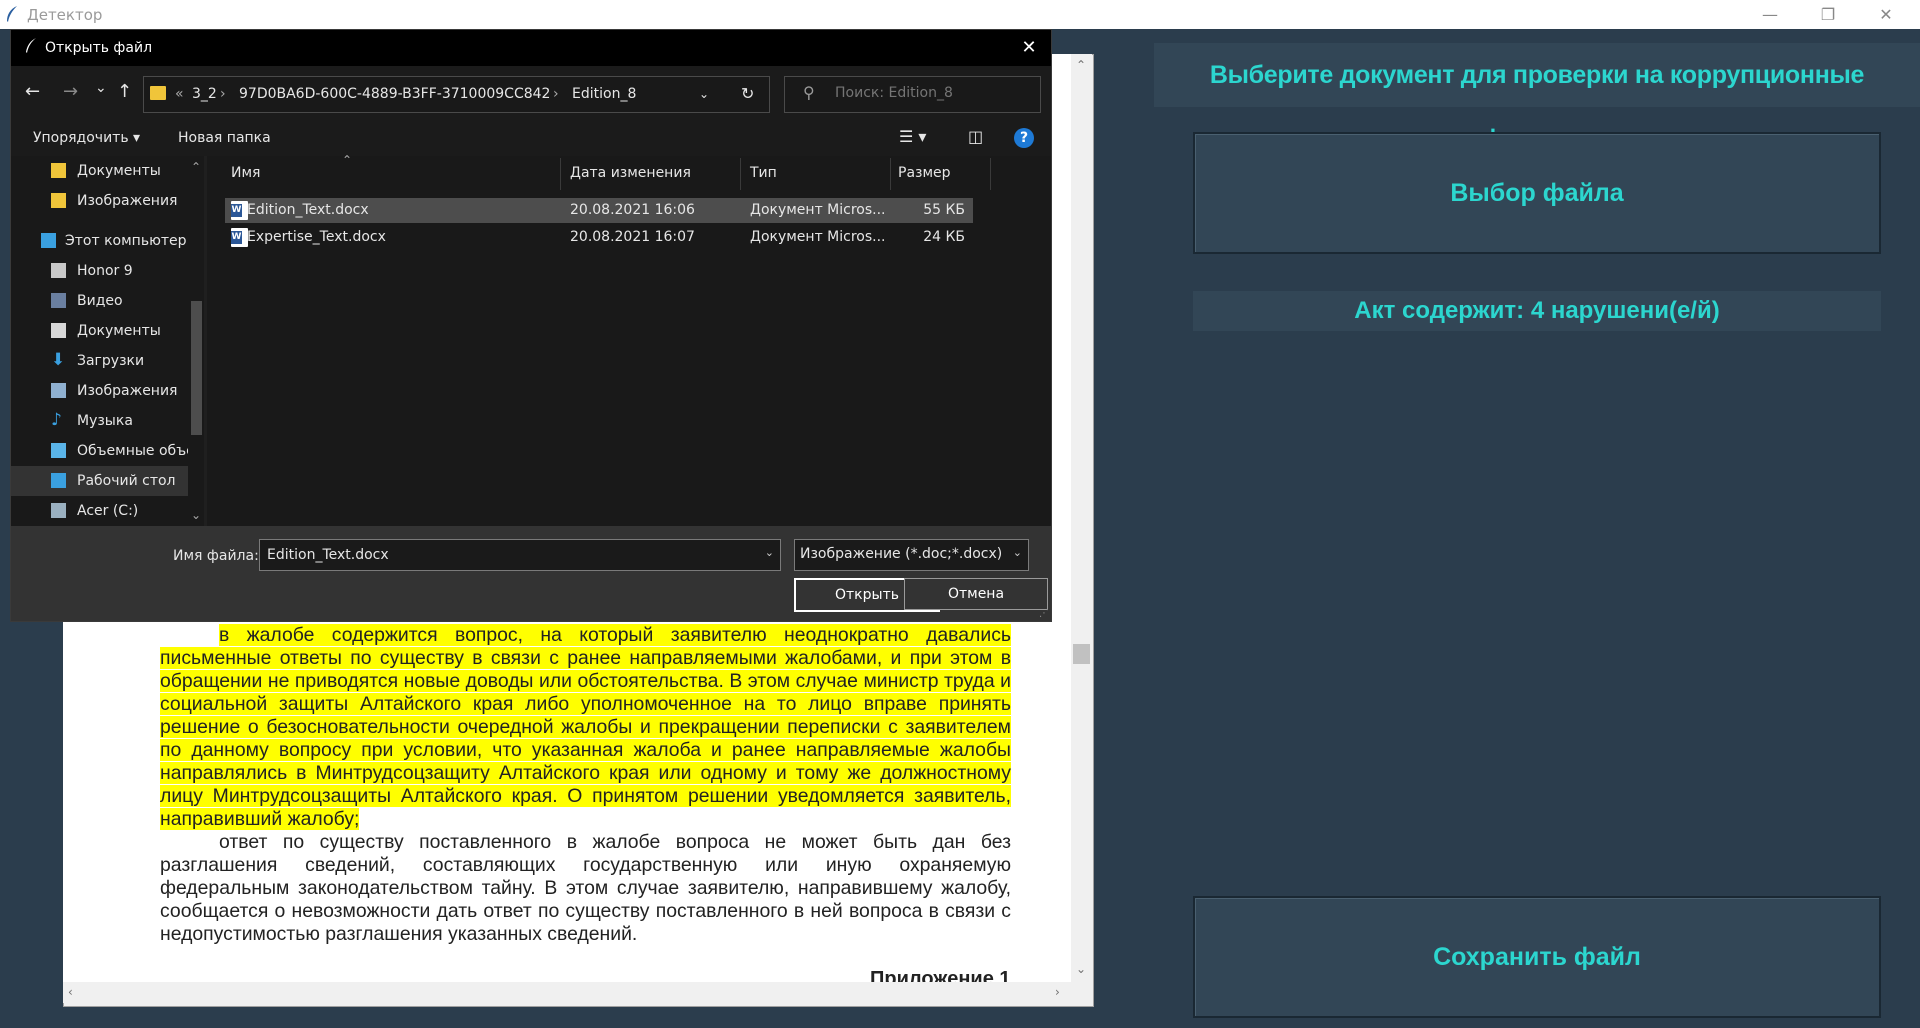 This screenshot has width=1920, height=1028. I want to click on close-button: ✕, so click(1886, 14).